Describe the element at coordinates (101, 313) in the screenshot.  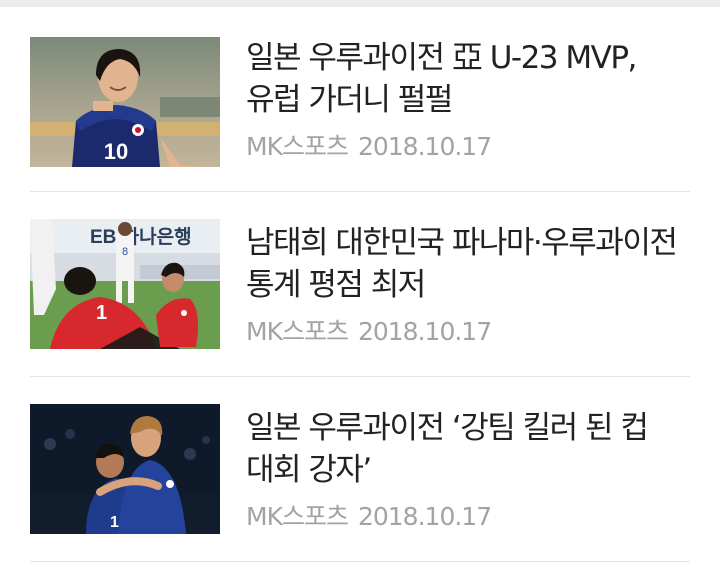
I see `jersey-number: 1` at that location.